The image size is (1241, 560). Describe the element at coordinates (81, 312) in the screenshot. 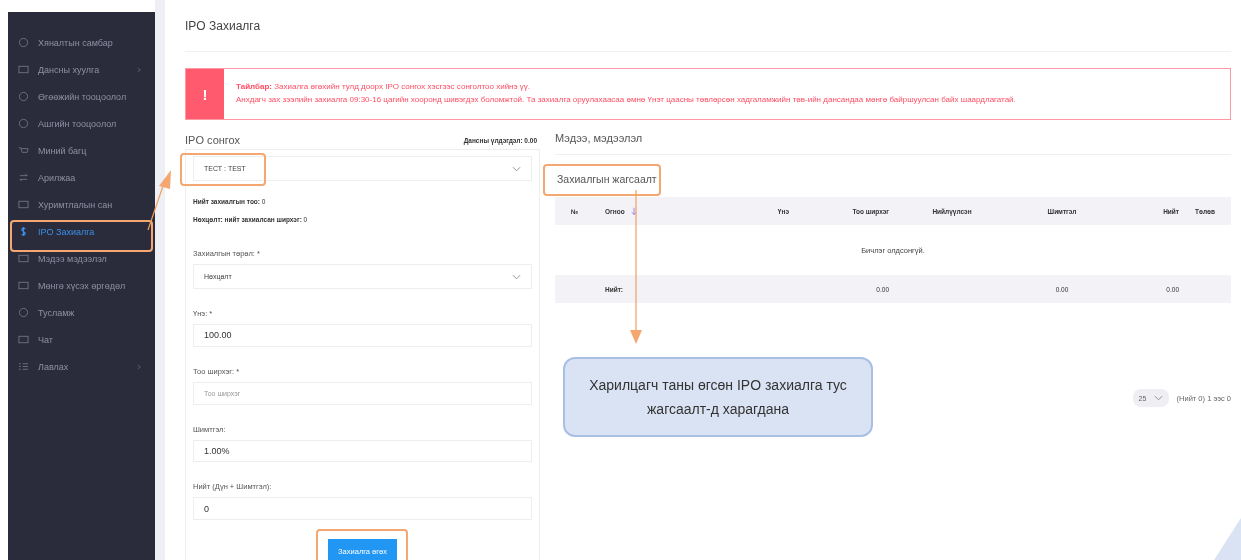

I see `sidebar-item: Тусламж` at that location.